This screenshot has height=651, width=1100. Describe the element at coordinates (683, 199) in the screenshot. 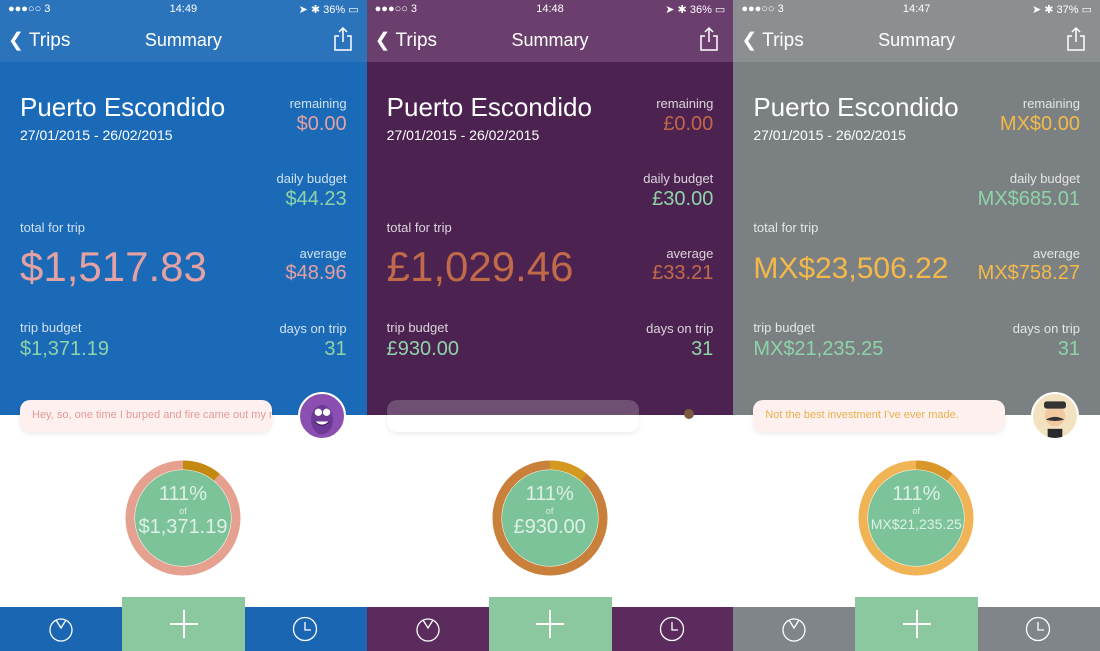

I see `daily-budget-value: £30.00` at that location.